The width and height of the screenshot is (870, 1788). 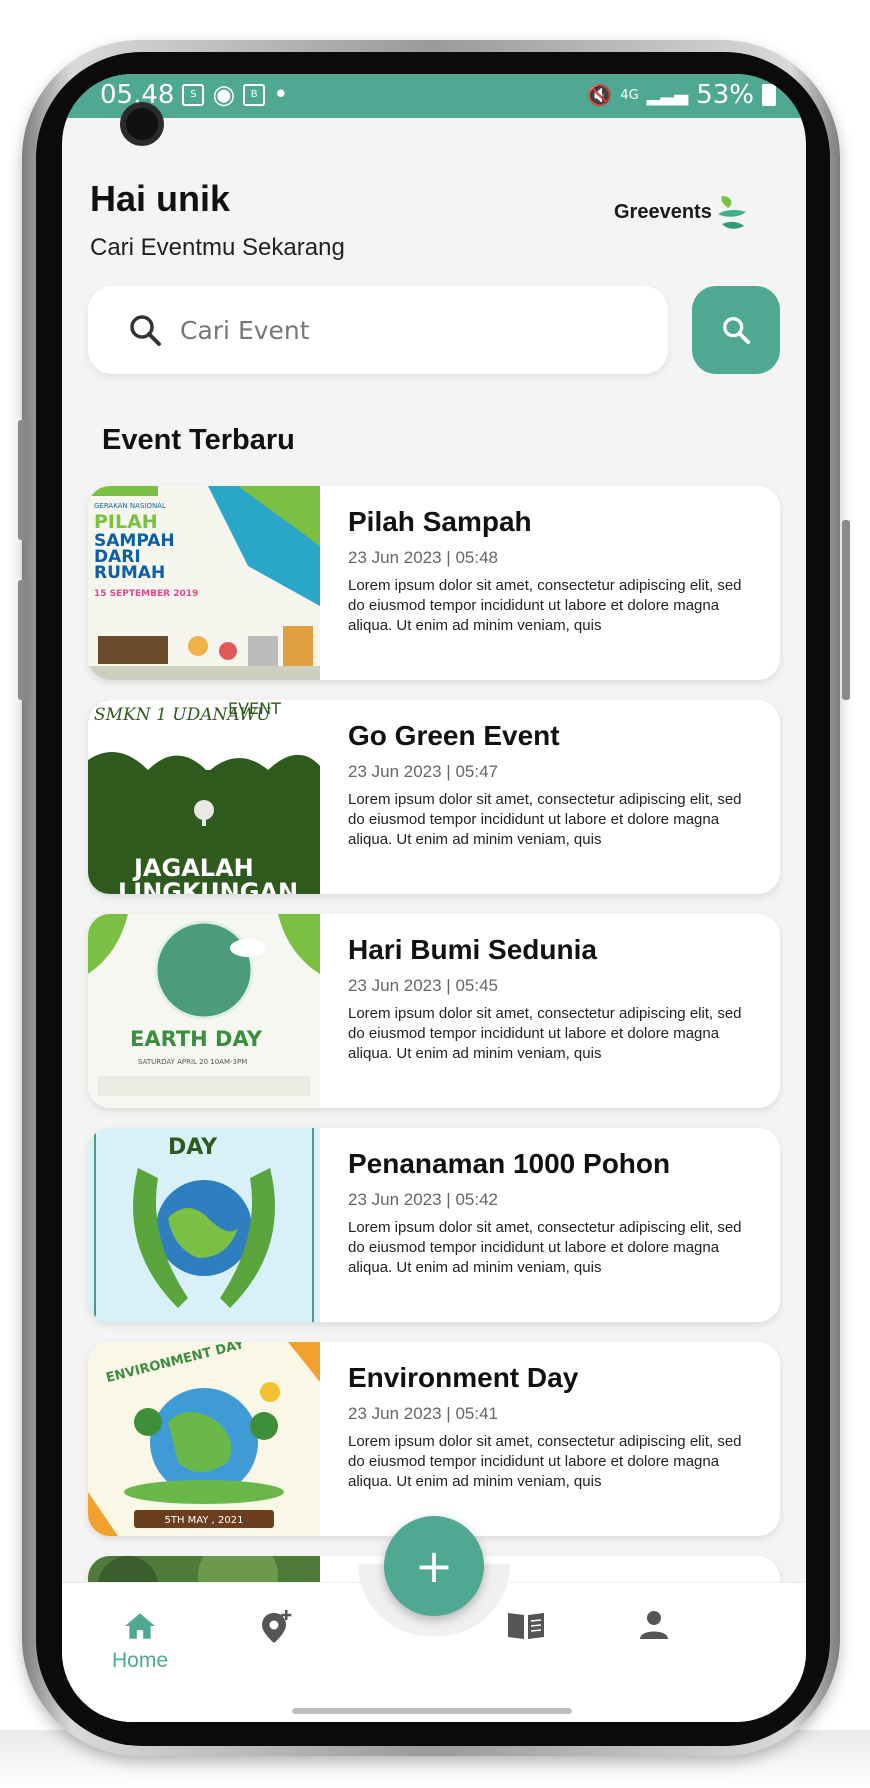 What do you see at coordinates (846, 610) in the screenshot?
I see `phone-power-button` at bounding box center [846, 610].